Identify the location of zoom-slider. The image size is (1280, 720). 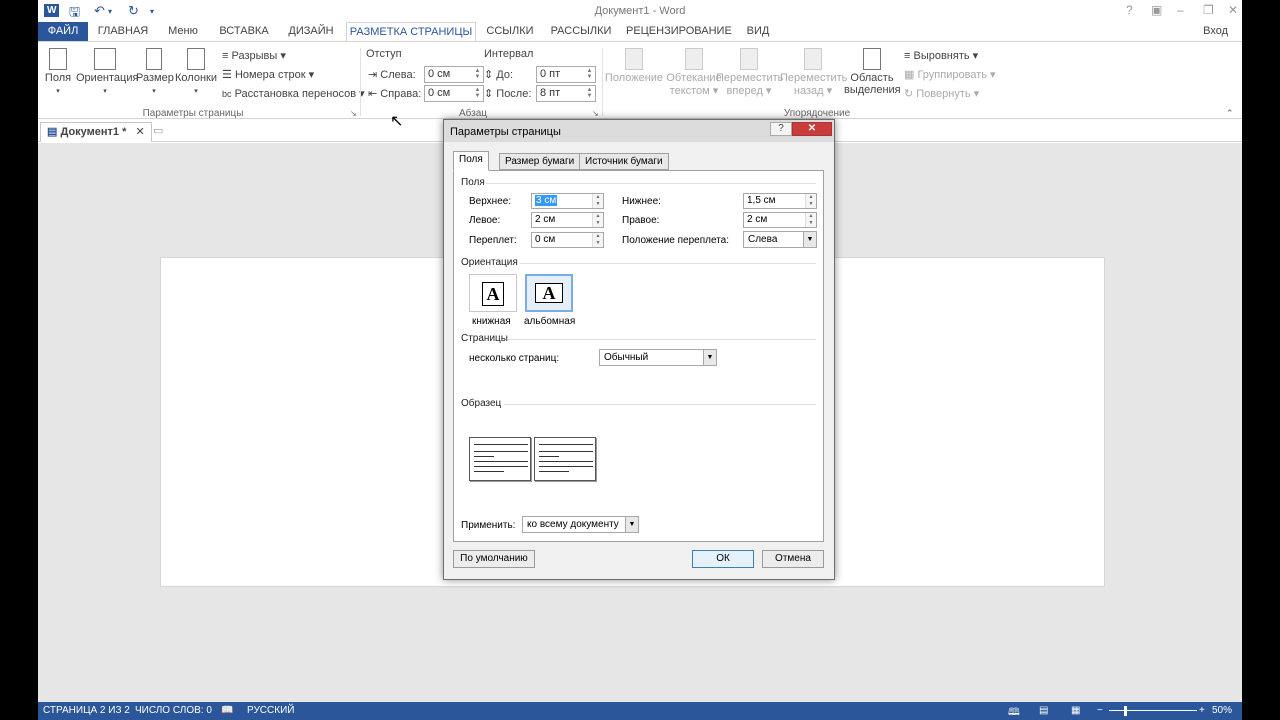
(1153, 710).